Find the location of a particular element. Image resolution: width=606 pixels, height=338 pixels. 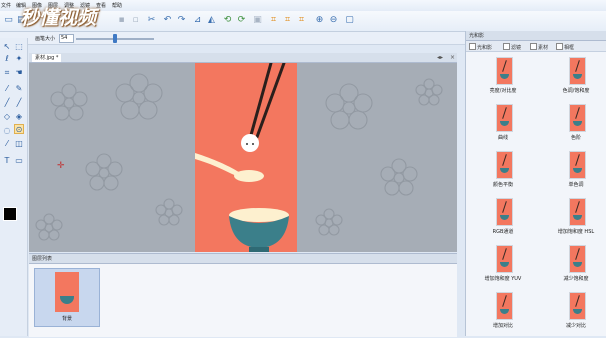

effect-item: 增加对比 is located at coordinates (503, 315).